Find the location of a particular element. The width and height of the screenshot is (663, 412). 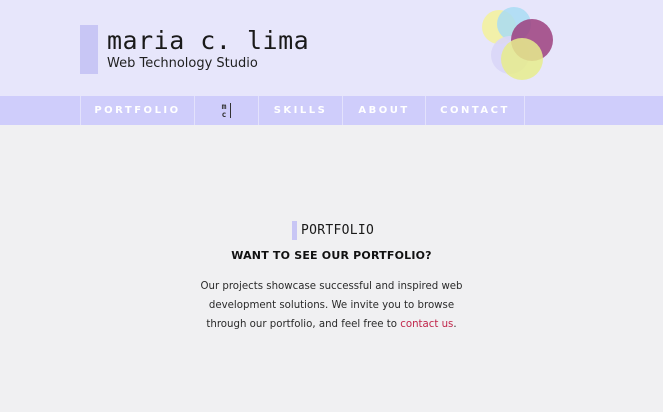

monogram-divider is located at coordinates (231, 110).